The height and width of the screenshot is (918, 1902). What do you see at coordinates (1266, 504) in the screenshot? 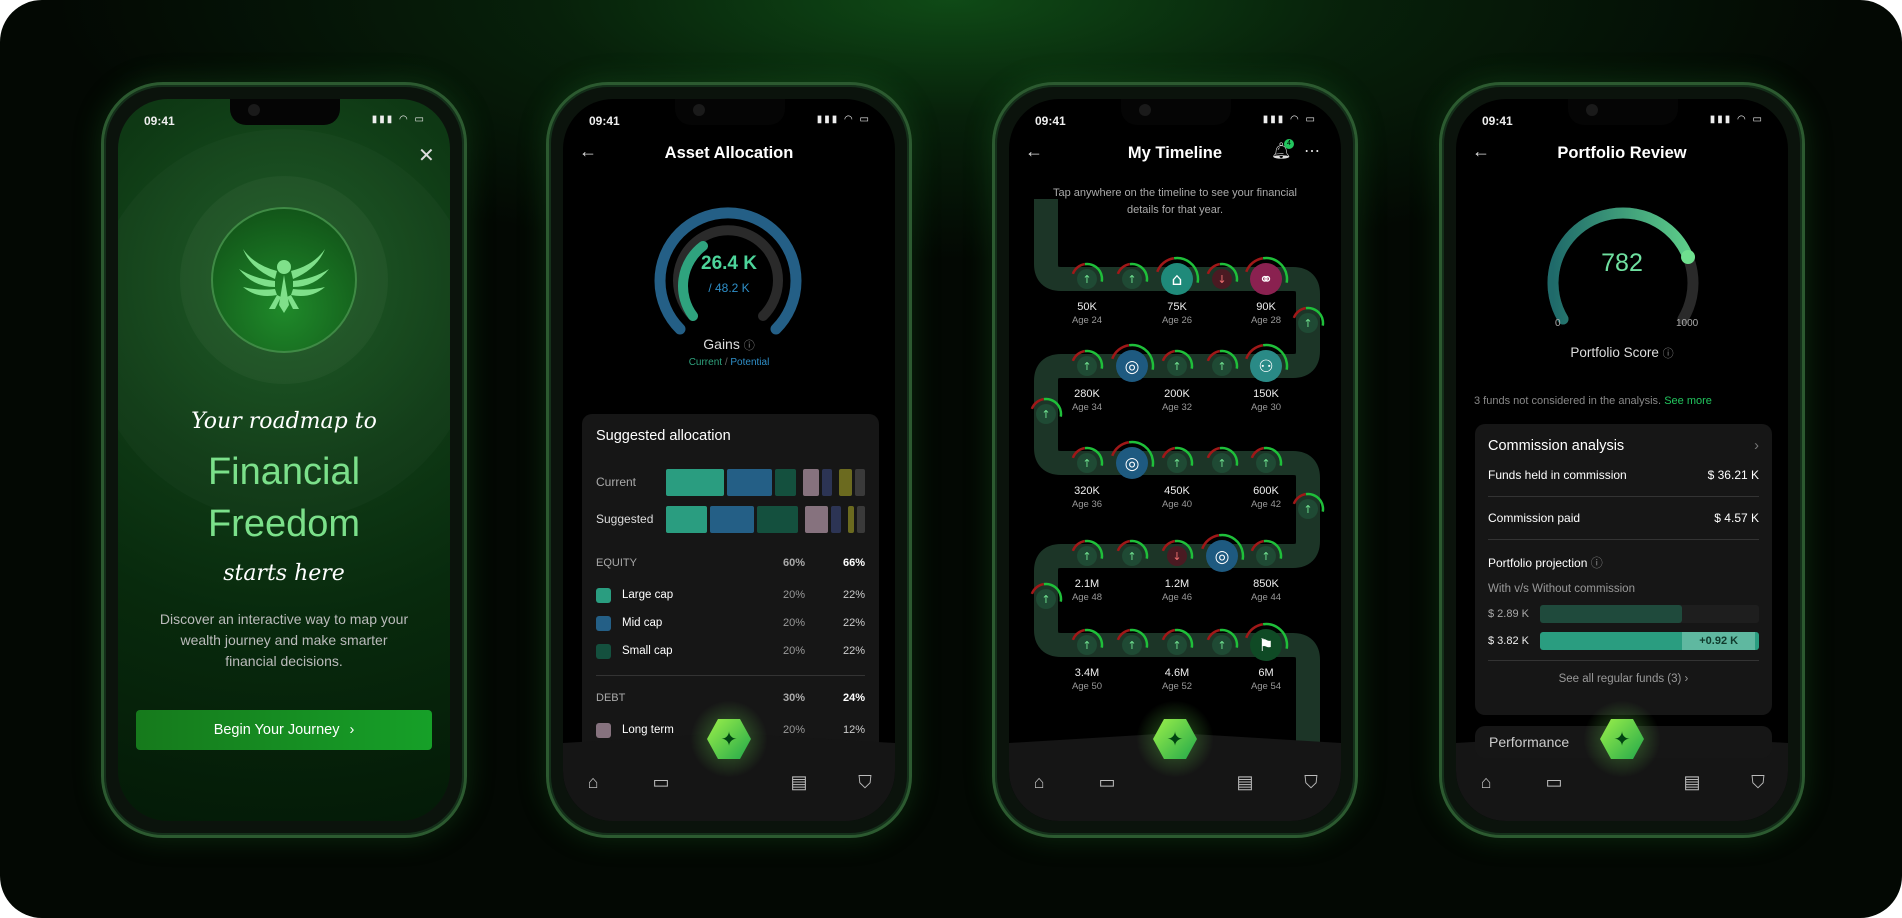
I see `timeline-age: Age 42` at bounding box center [1266, 504].